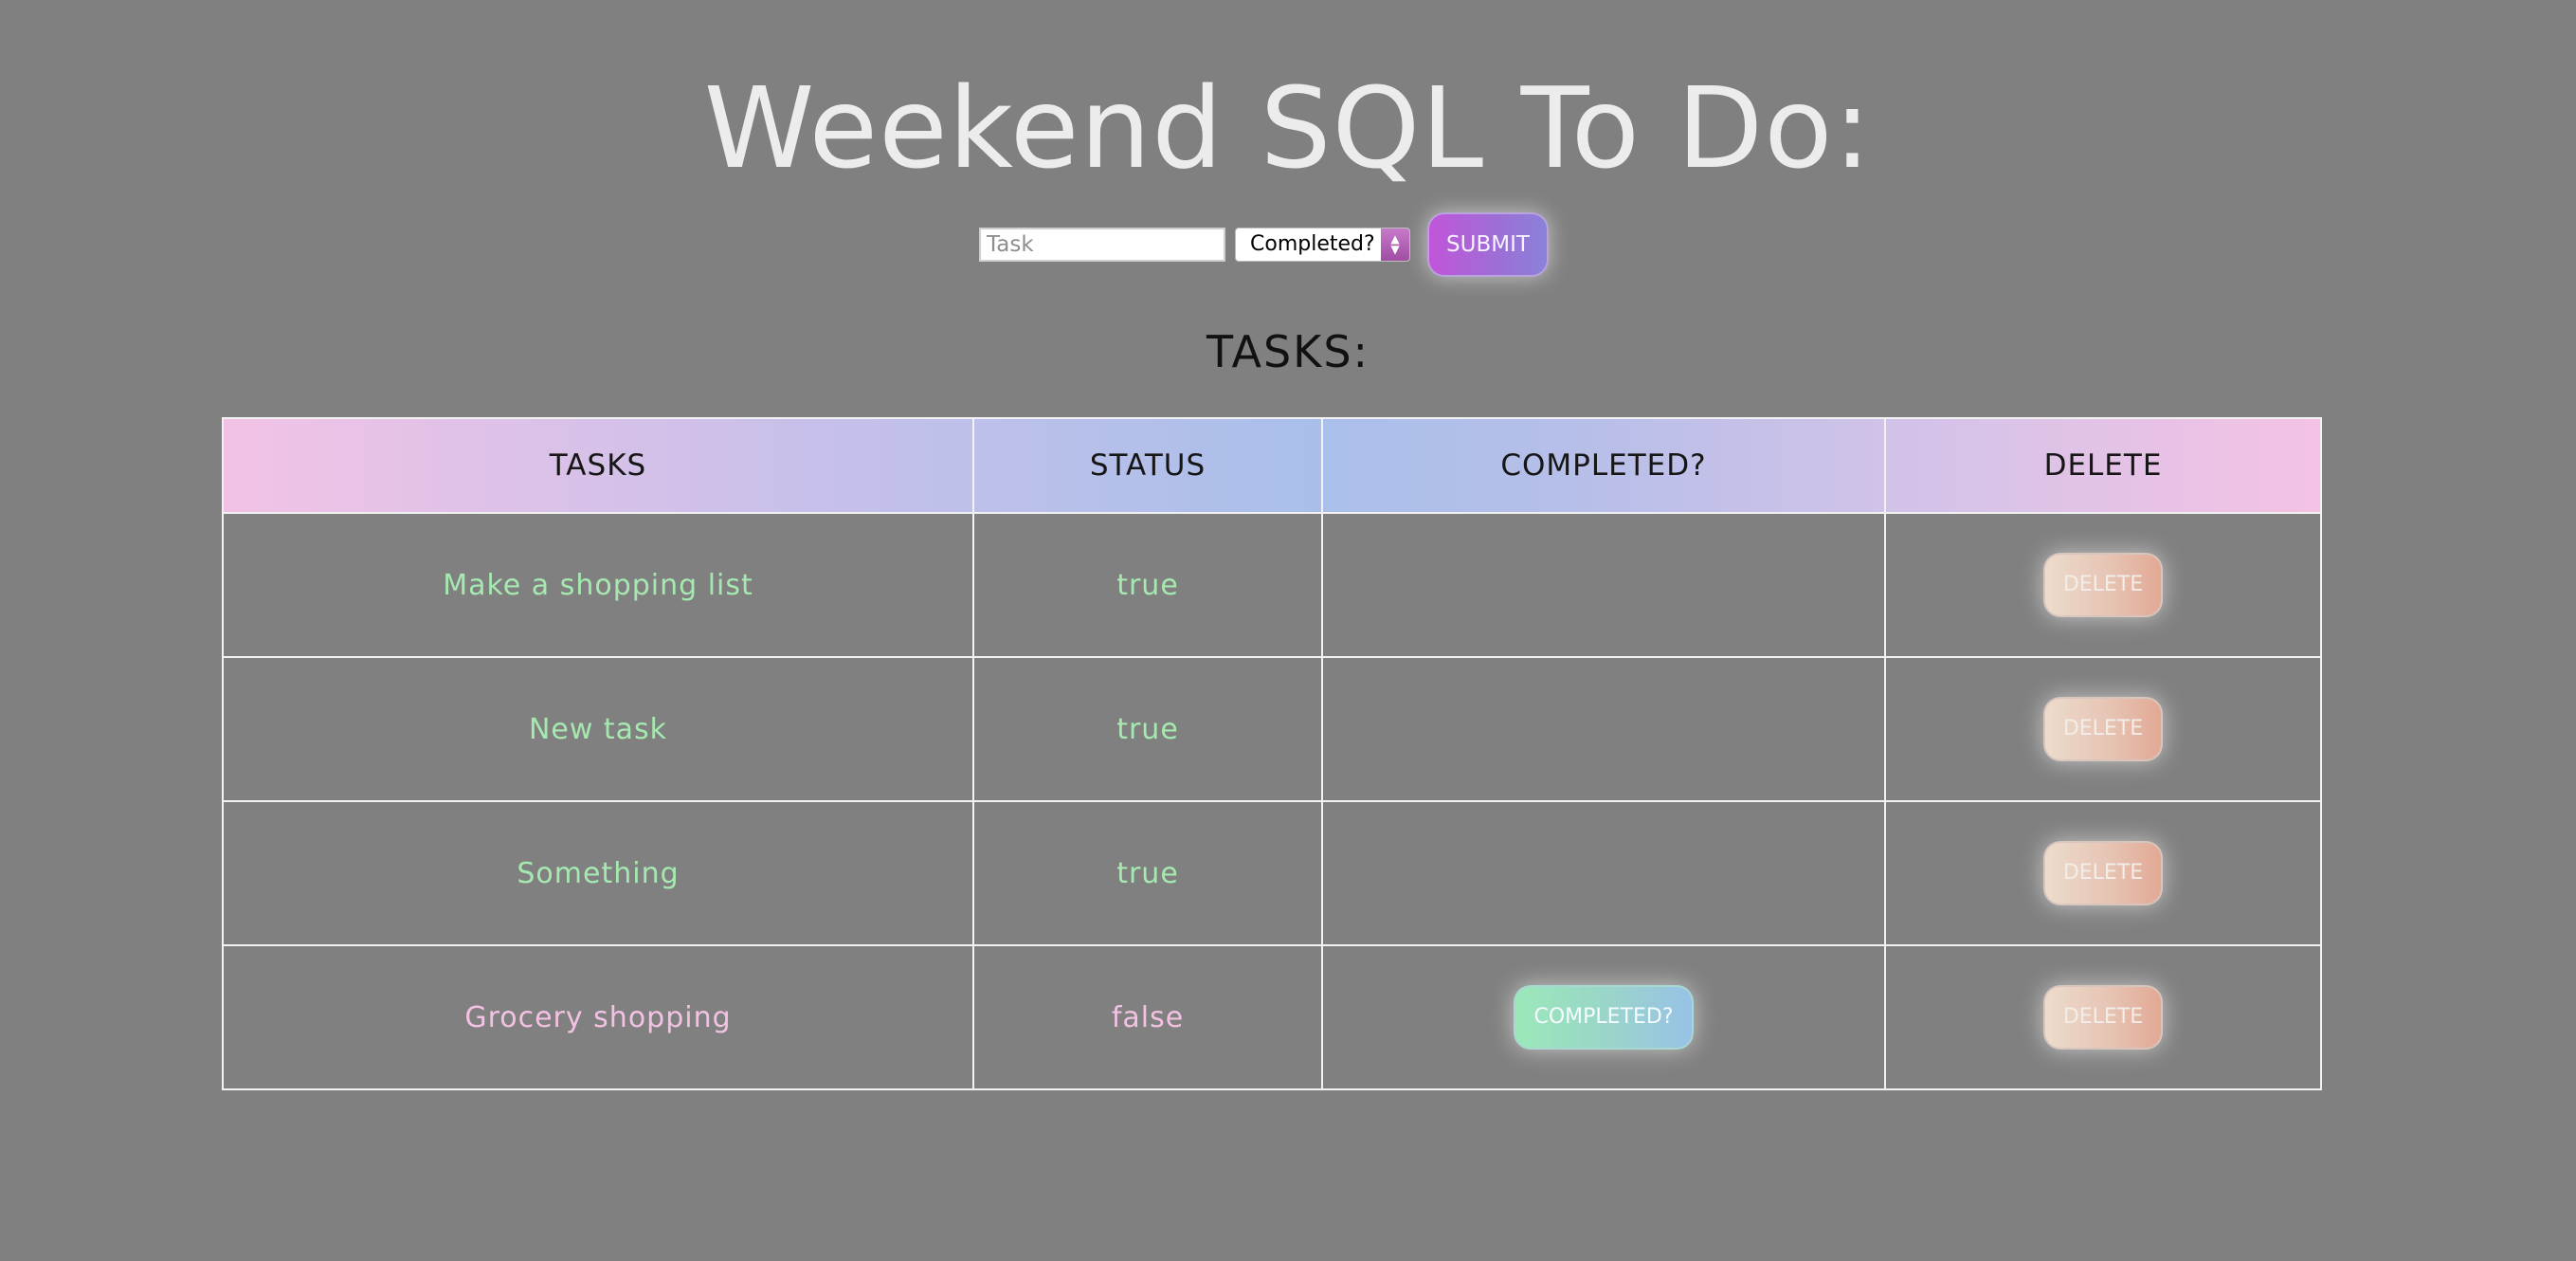 The width and height of the screenshot is (2576, 1261). I want to click on column-header-completed: COMPLETED?, so click(1603, 465).